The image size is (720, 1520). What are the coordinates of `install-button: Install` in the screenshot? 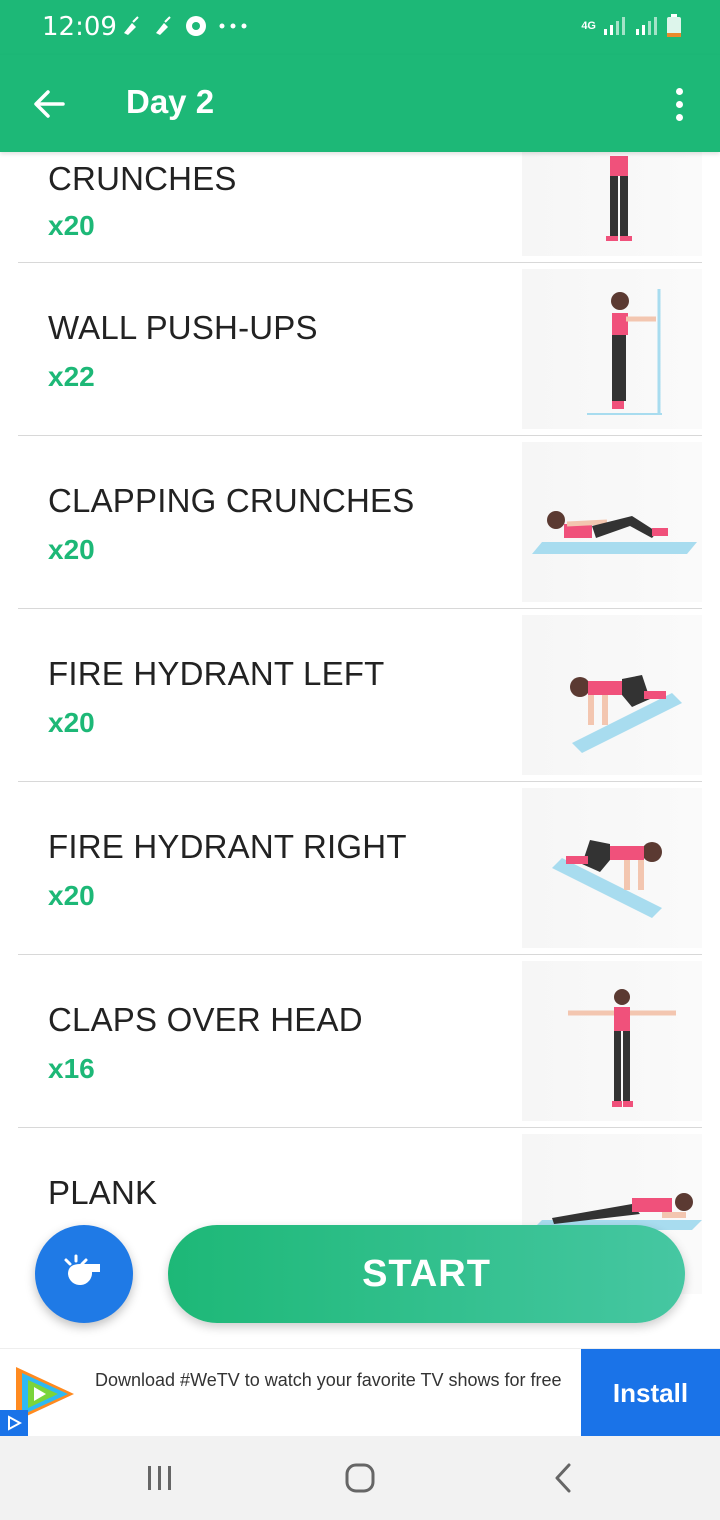 It's located at (650, 1393).